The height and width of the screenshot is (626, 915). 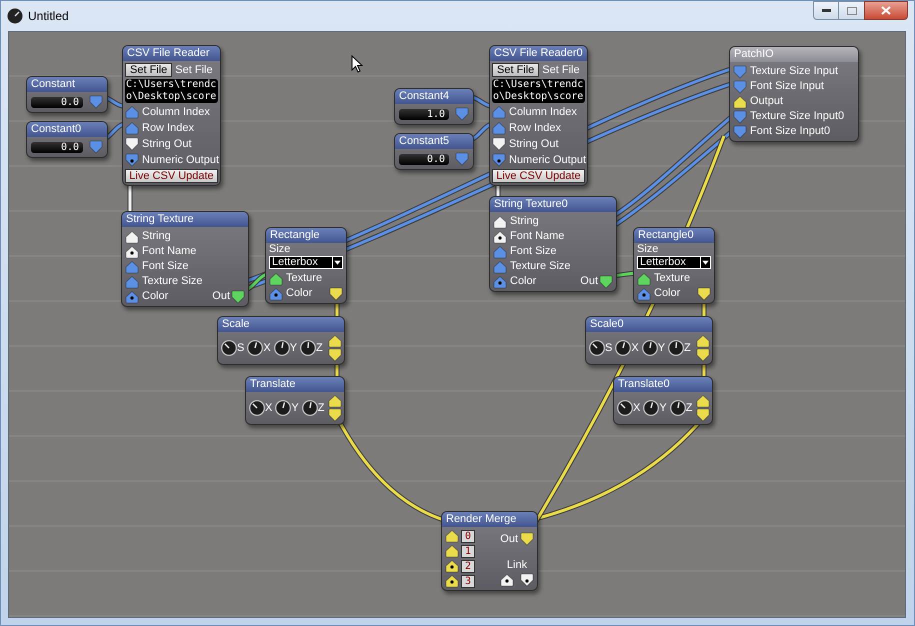 I want to click on value-field: 1.0, so click(x=424, y=114).